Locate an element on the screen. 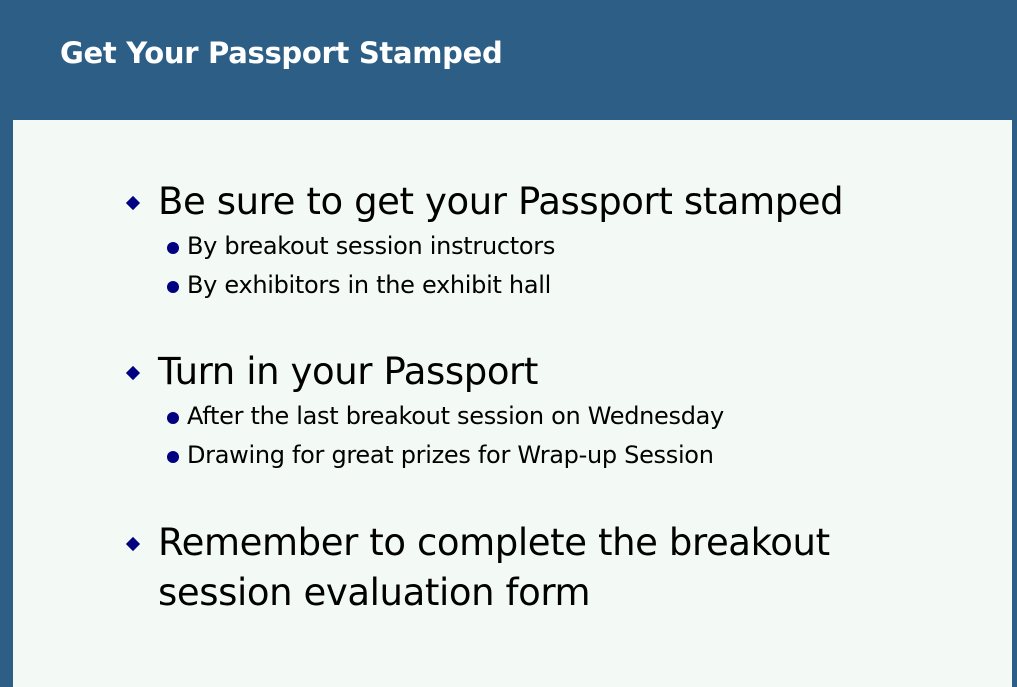  sub-bullet-item: By exhibitors in the exhibit hall is located at coordinates (565, 285).